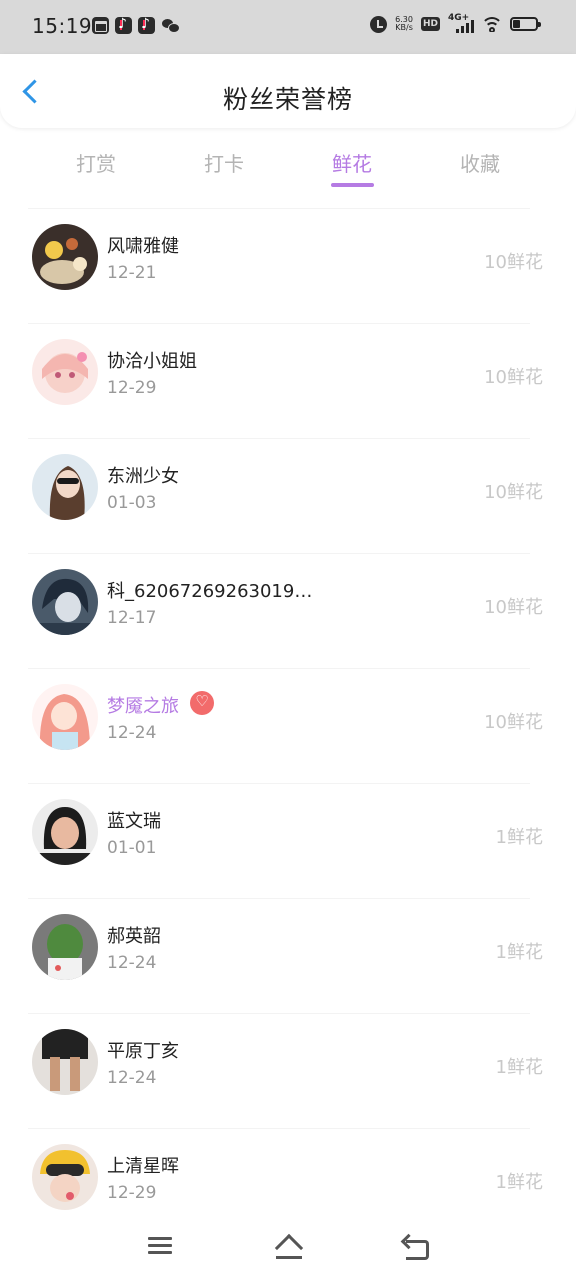 The height and width of the screenshot is (1280, 576). What do you see at coordinates (132, 503) in the screenshot?
I see `fan-date: 01-03` at bounding box center [132, 503].